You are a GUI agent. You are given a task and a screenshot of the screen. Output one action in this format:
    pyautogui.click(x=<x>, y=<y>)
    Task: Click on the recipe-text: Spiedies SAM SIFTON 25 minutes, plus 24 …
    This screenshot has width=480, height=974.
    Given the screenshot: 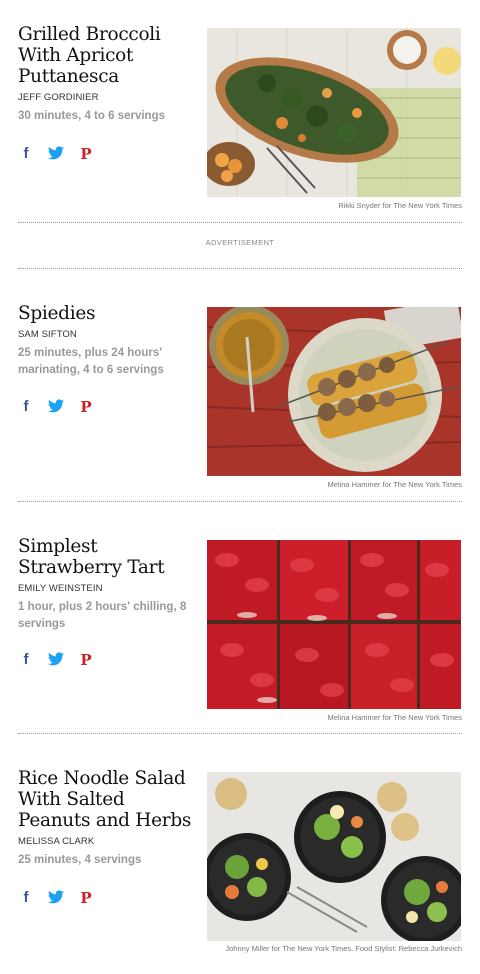 What is the action you would take?
    pyautogui.click(x=107, y=341)
    